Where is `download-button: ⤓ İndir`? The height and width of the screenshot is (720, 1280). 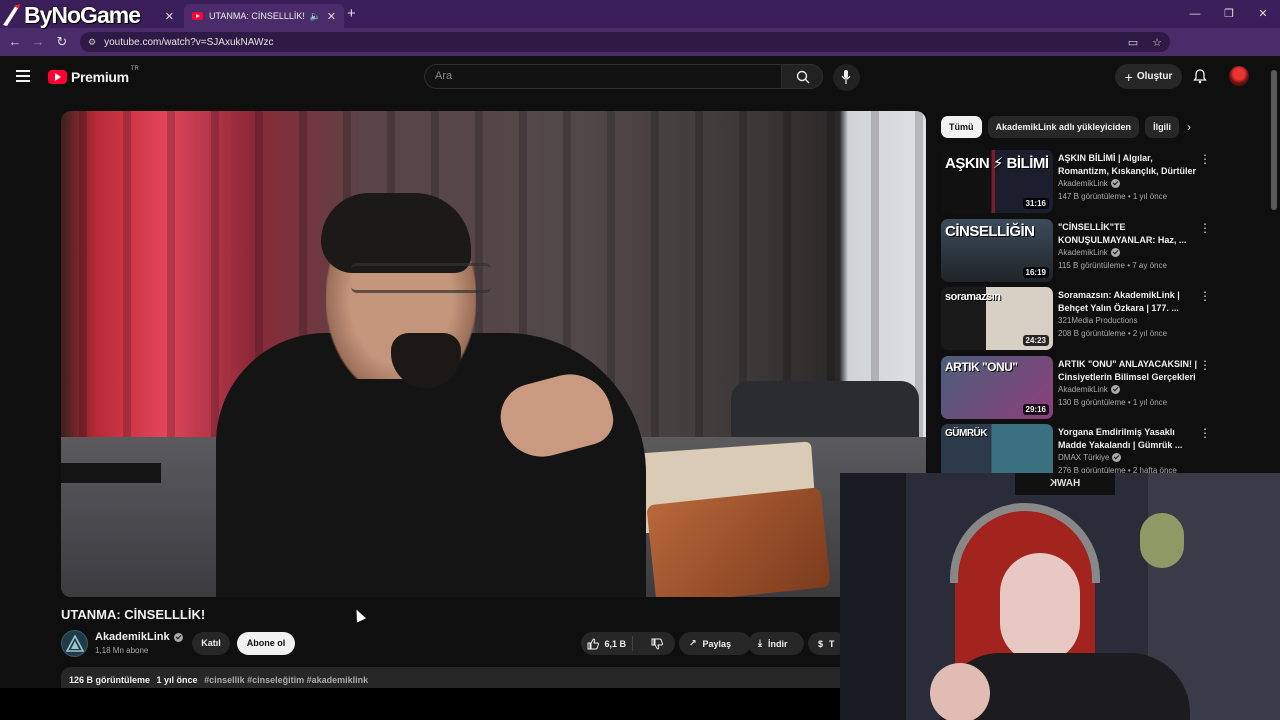 download-button: ⤓ İndir is located at coordinates (776, 643).